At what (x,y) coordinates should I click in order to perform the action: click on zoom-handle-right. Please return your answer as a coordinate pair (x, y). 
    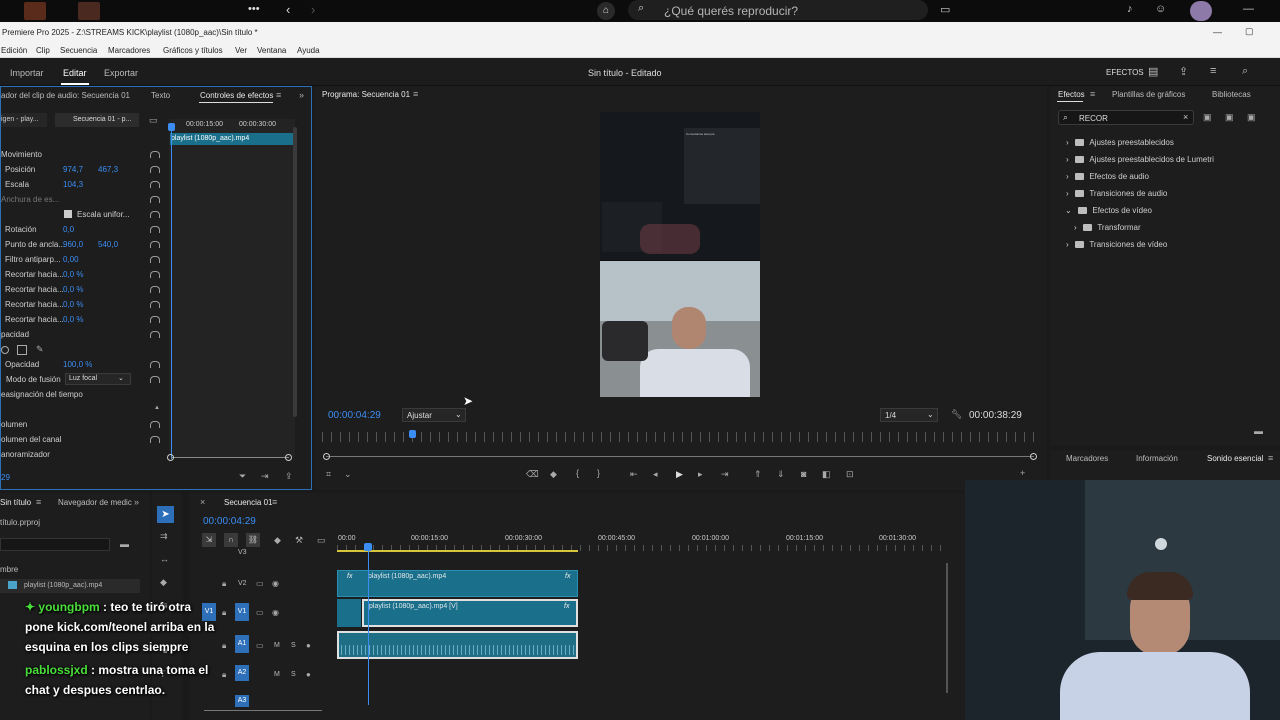
    Looking at the image, I should click on (1033, 456).